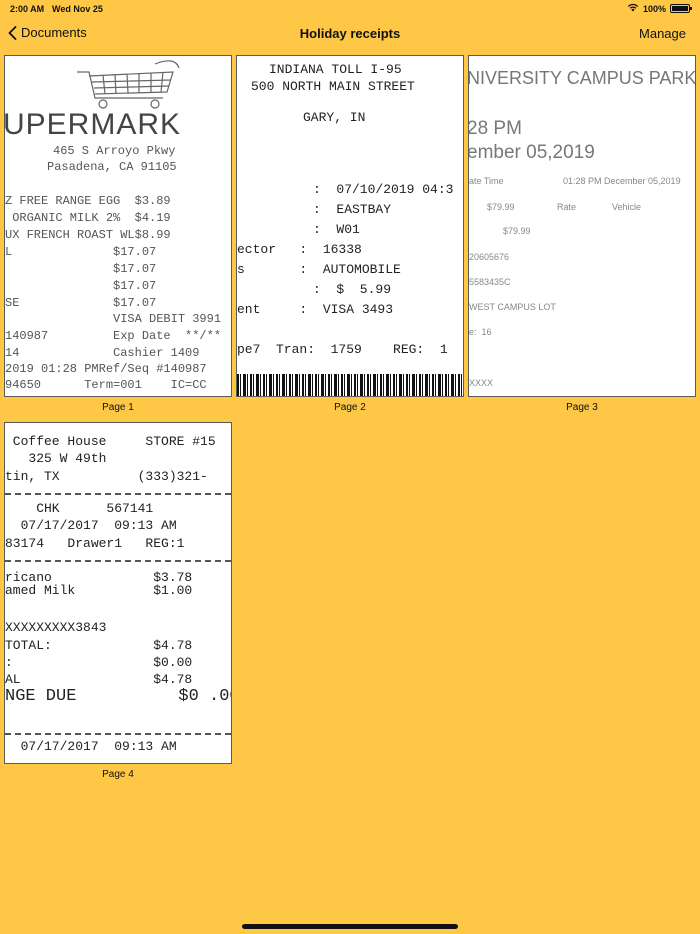 The width and height of the screenshot is (700, 934). What do you see at coordinates (110, 441) in the screenshot?
I see `receipt-line: Coffee House STORE #15` at bounding box center [110, 441].